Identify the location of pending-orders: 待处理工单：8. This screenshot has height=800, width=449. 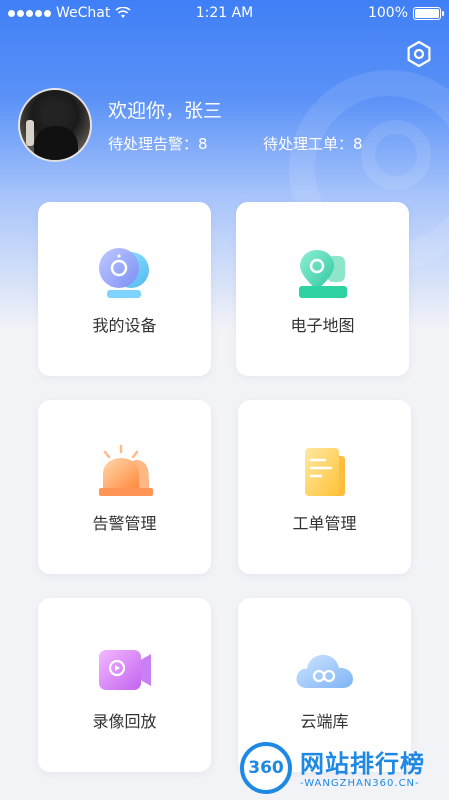
(313, 143).